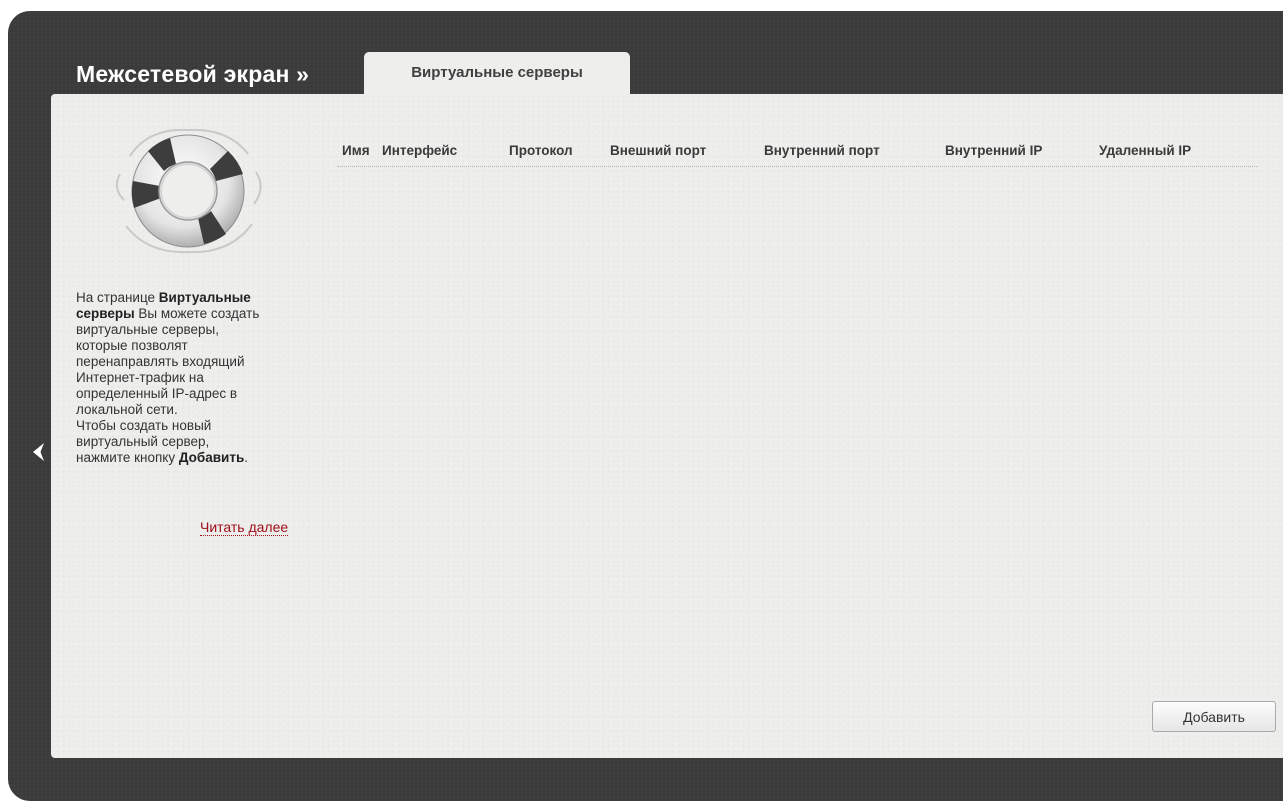 The image size is (1283, 801). I want to click on help-text-segment: виртуальный сервер,, so click(143, 441).